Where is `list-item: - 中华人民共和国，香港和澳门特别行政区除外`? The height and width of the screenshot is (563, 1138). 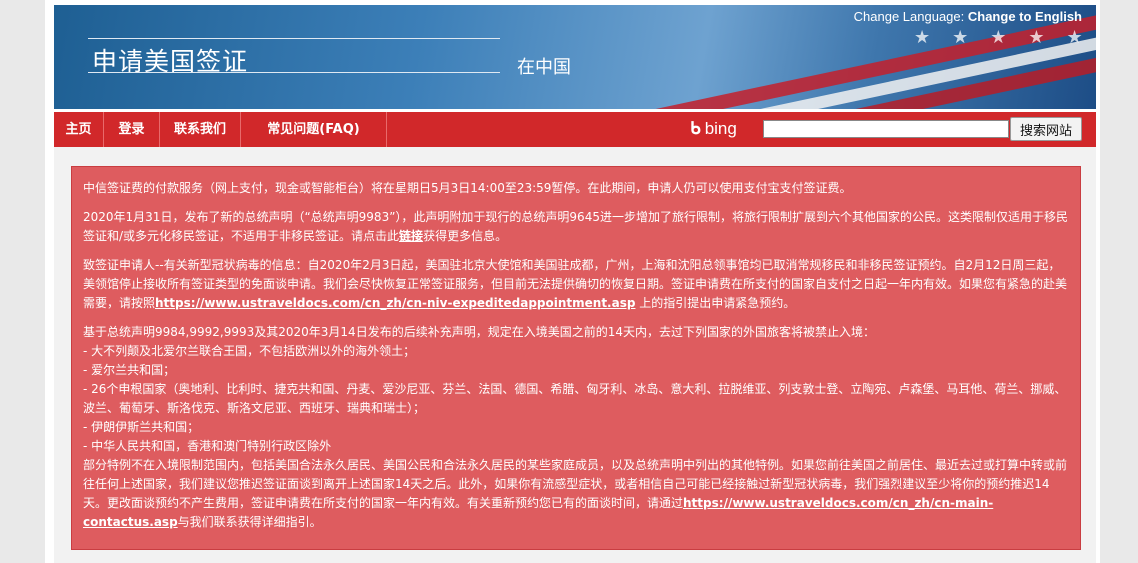 list-item: - 中华人民共和国，香港和澳门特别行政区除外 is located at coordinates (207, 446).